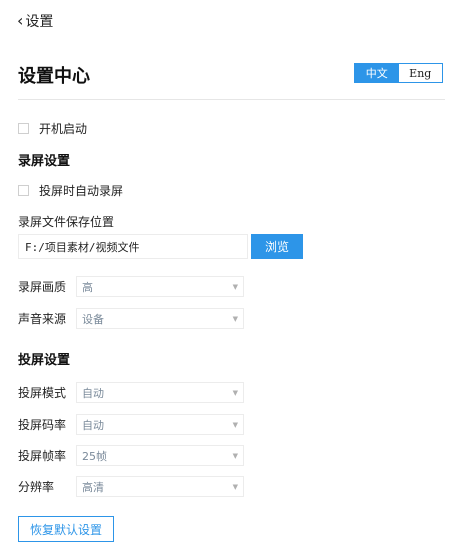 Image resolution: width=463 pixels, height=542 pixels. Describe the element at coordinates (82, 247) in the screenshot. I see `save-path-value: F:/项目素材/视频文件` at that location.